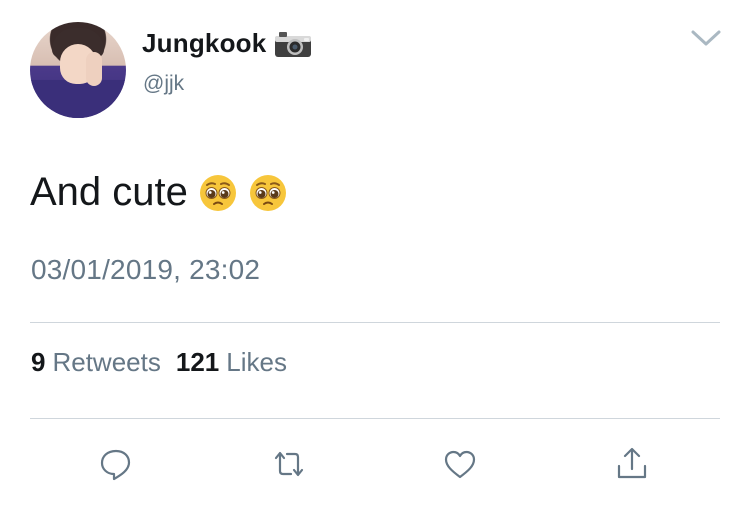 The height and width of the screenshot is (506, 750). What do you see at coordinates (163, 362) in the screenshot?
I see `tweet-stats: 9 Retweets 121 Likes` at bounding box center [163, 362].